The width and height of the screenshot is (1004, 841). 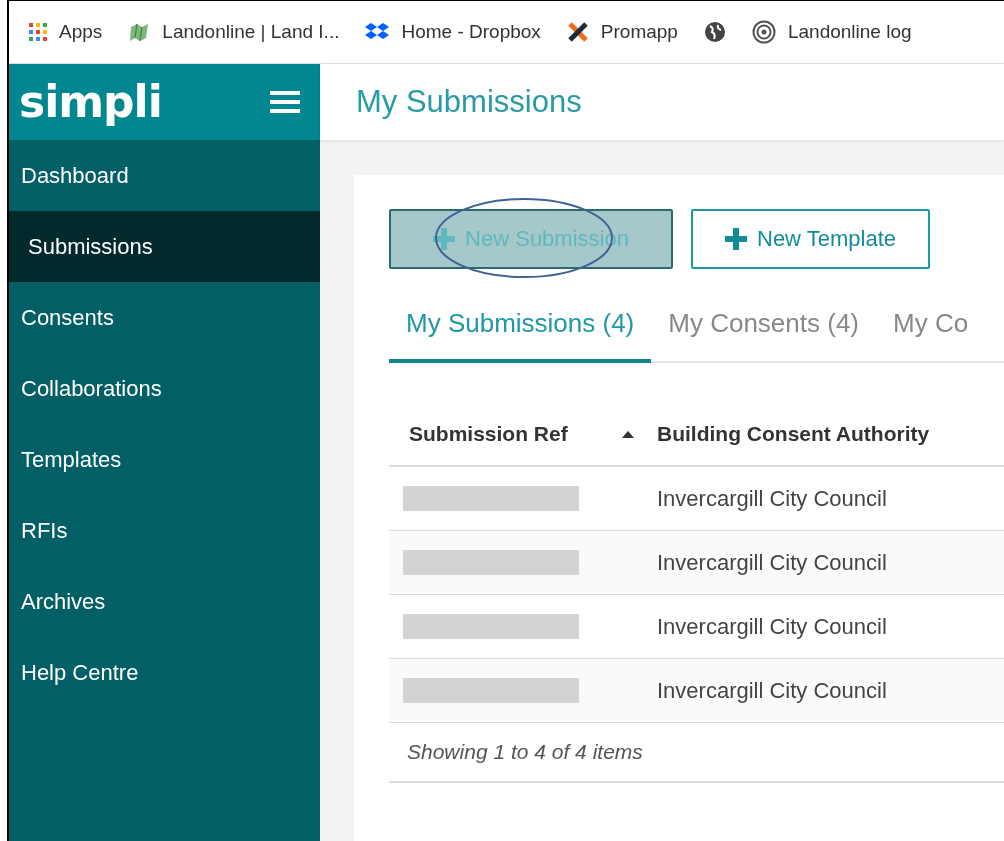 I want to click on bookmark-link: Home - Dropbox, so click(x=453, y=32).